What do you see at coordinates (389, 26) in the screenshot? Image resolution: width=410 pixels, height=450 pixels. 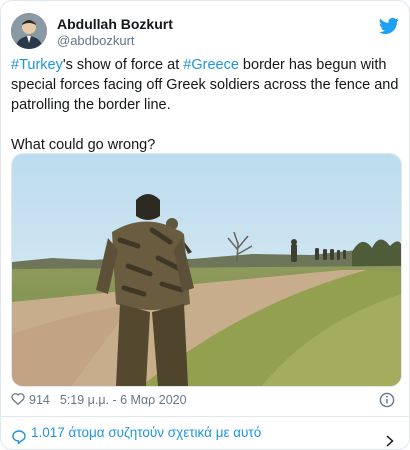 I see `twitter-bird-icon` at bounding box center [389, 26].